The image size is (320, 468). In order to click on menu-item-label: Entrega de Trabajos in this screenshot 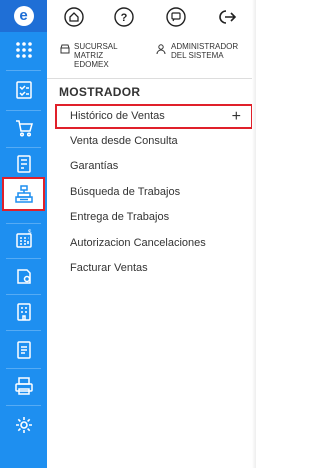, I will do `click(120, 217)`.